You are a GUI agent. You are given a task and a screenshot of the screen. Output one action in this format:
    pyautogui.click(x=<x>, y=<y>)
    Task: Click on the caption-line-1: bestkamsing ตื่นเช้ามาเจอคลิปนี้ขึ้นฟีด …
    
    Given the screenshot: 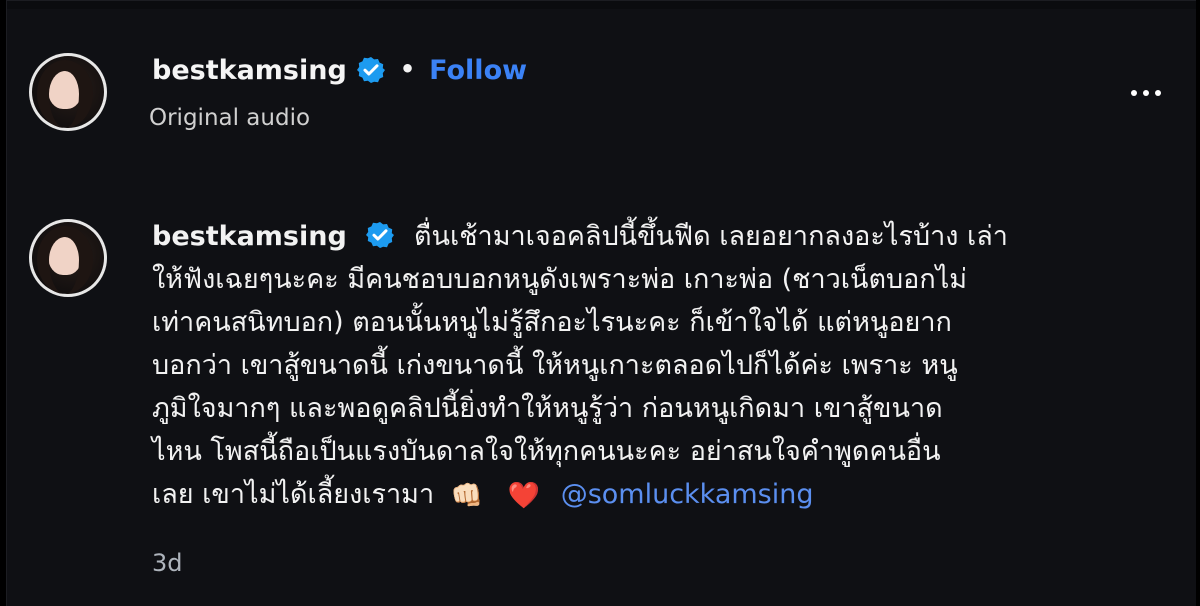 What is the action you would take?
    pyautogui.click(x=652, y=236)
    